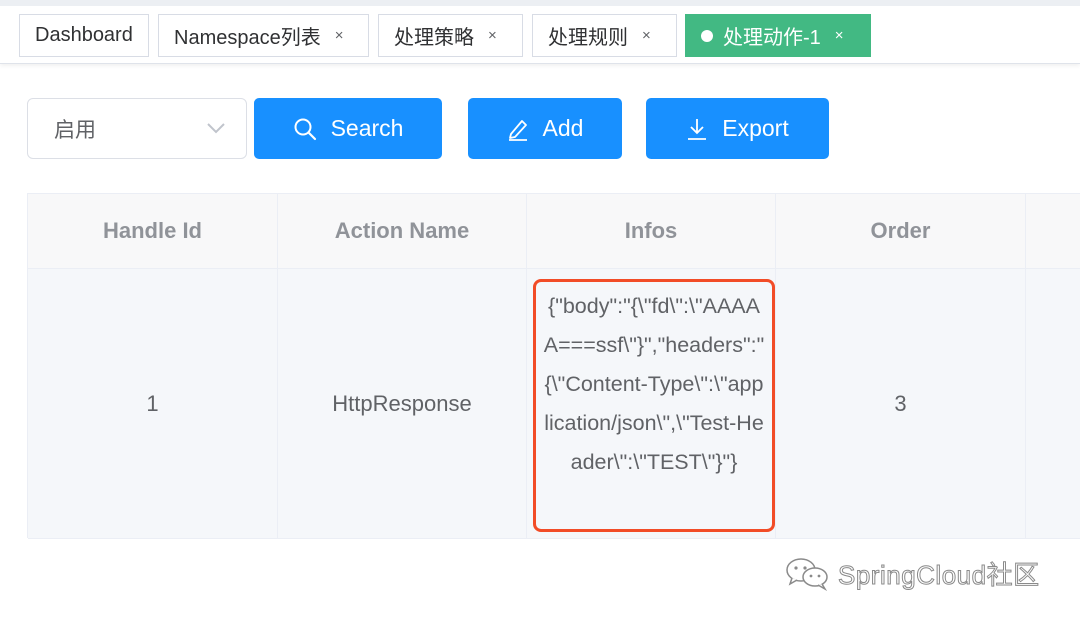 The width and height of the screenshot is (1080, 622). Describe the element at coordinates (651, 231) in the screenshot. I see `column-header-infos: Infos` at that location.